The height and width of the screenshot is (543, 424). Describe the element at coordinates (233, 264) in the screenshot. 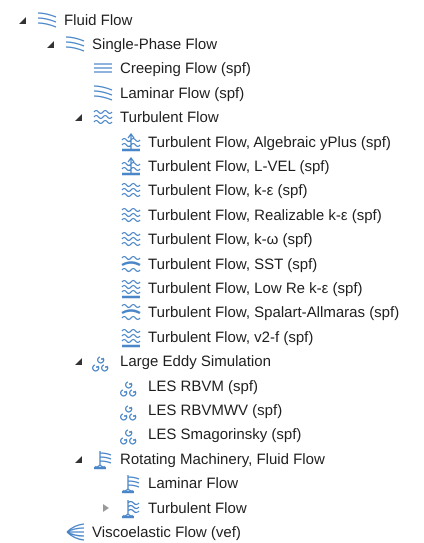

I see `tree-item: Turbulent Flow, SST (spf)` at that location.